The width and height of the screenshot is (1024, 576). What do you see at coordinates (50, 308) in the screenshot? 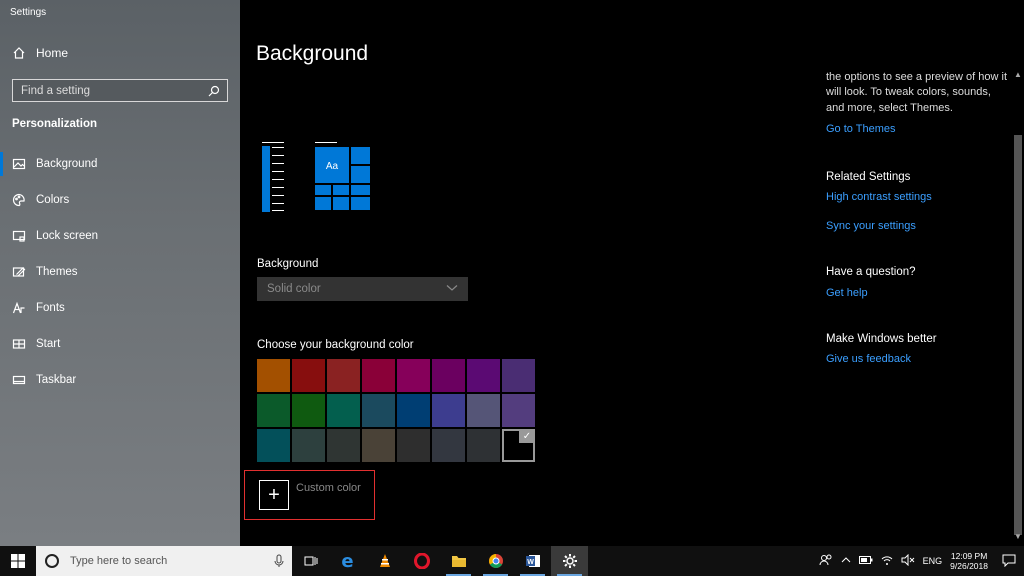
I see `sidebar-item-label: Fonts` at bounding box center [50, 308].